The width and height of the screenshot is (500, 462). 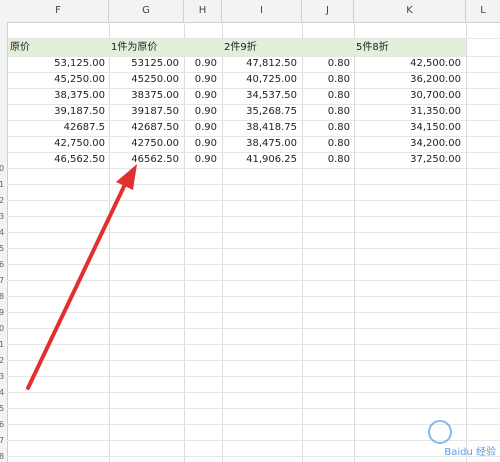 I want to click on watermark-text: Baidu 经验, so click(x=470, y=452).